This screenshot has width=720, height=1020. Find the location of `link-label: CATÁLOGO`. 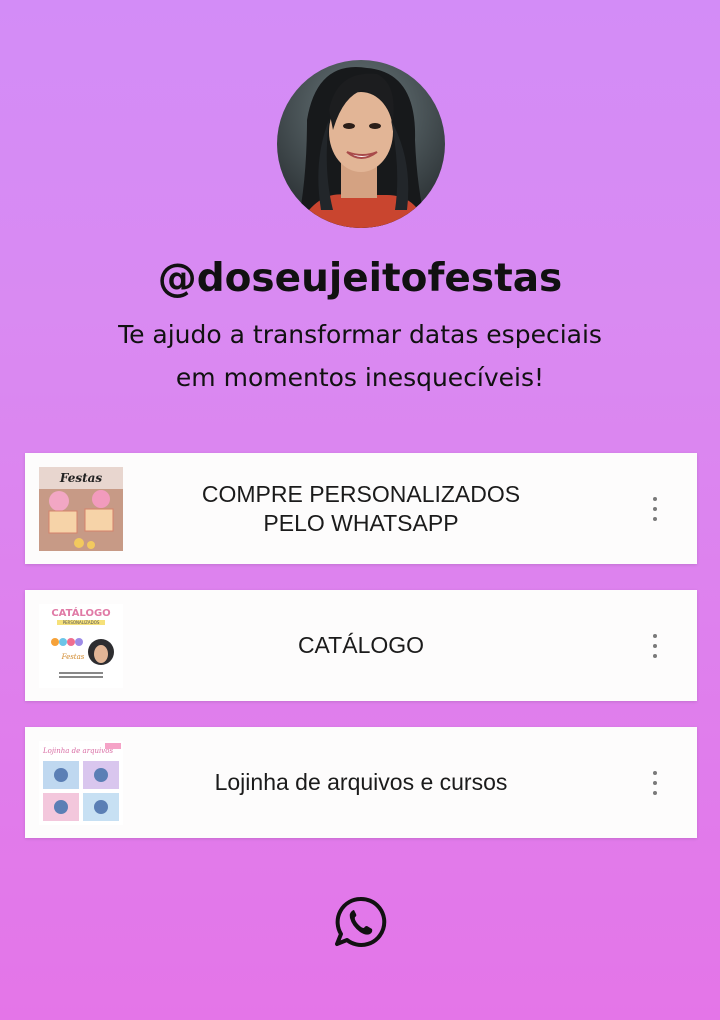

link-label: CATÁLOGO is located at coordinates (361, 645).